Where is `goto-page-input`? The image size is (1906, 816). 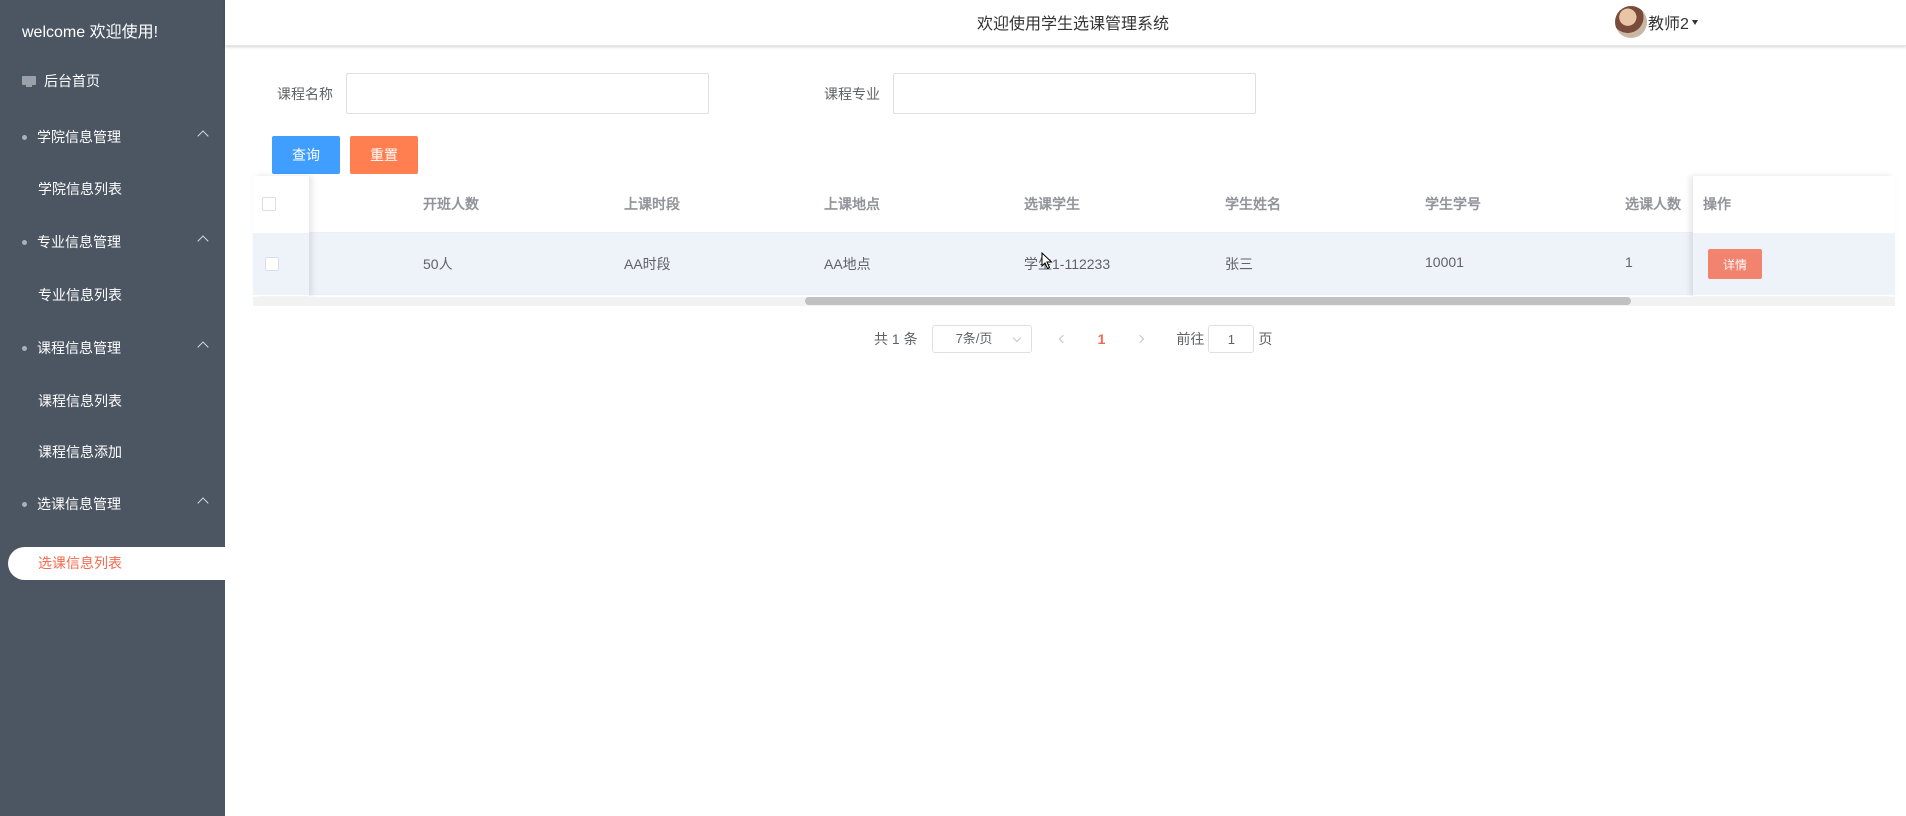 goto-page-input is located at coordinates (1231, 339).